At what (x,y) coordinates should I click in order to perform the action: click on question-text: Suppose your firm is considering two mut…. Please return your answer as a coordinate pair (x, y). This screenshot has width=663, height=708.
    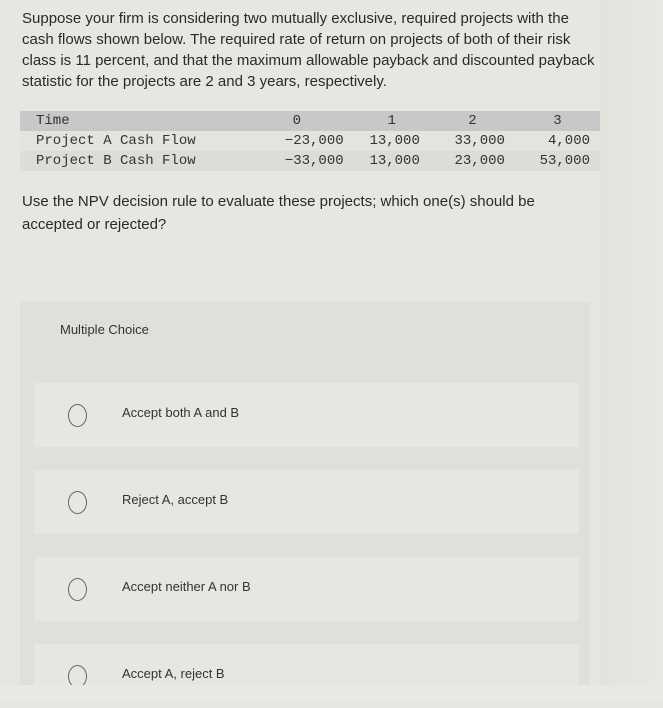
    Looking at the image, I should click on (308, 50).